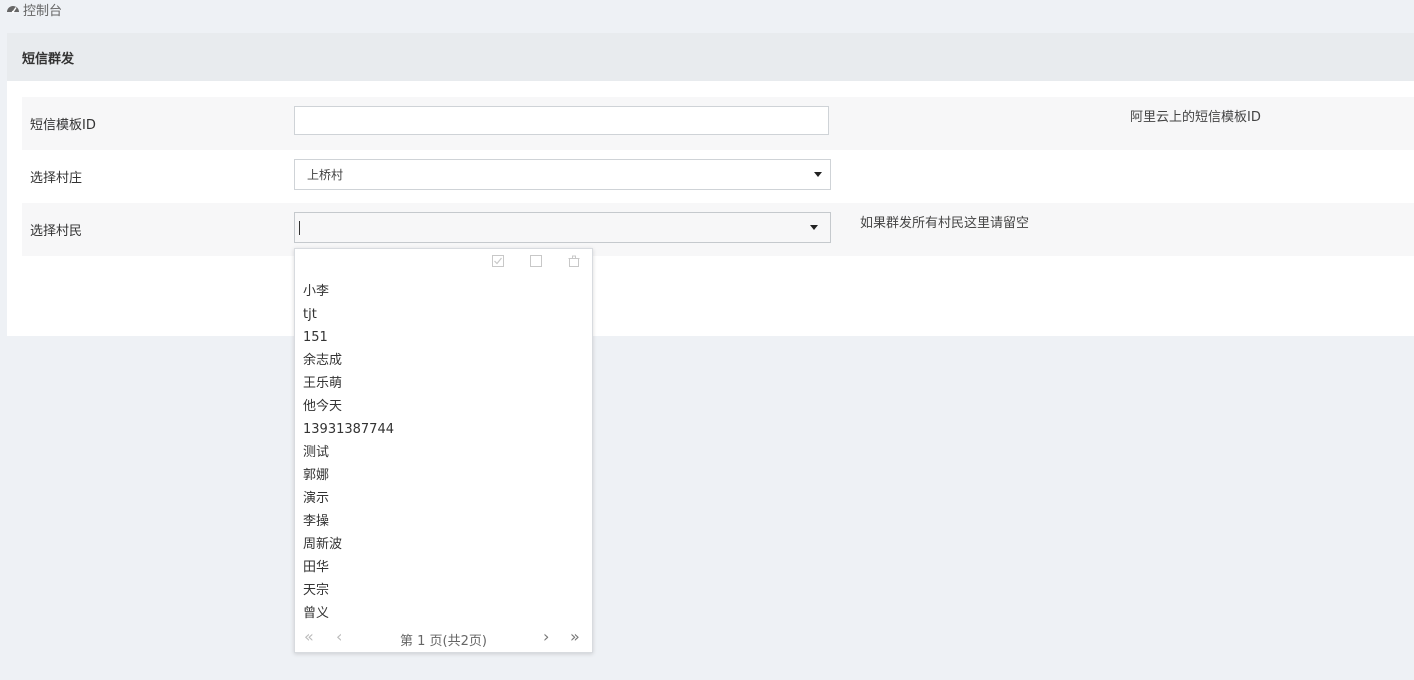 Image resolution: width=1414 pixels, height=680 pixels. Describe the element at coordinates (348, 383) in the screenshot. I see `list-item: 王乐萌` at that location.